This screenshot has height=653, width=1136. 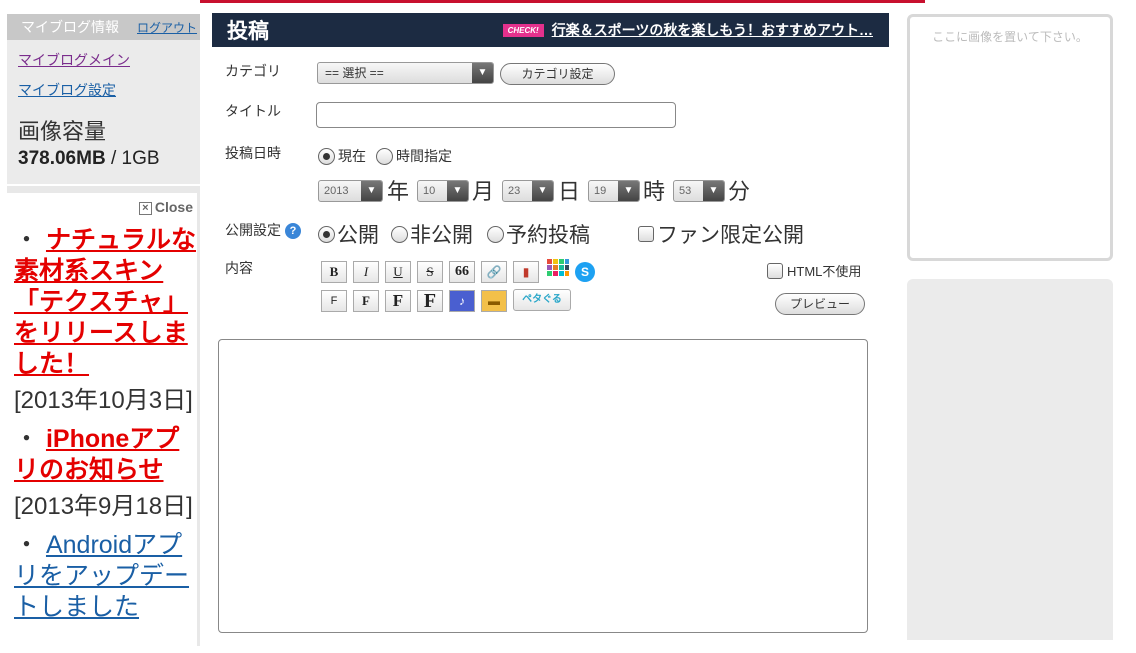 What do you see at coordinates (62, 131) in the screenshot?
I see `capacity-label: 画像容量` at bounding box center [62, 131].